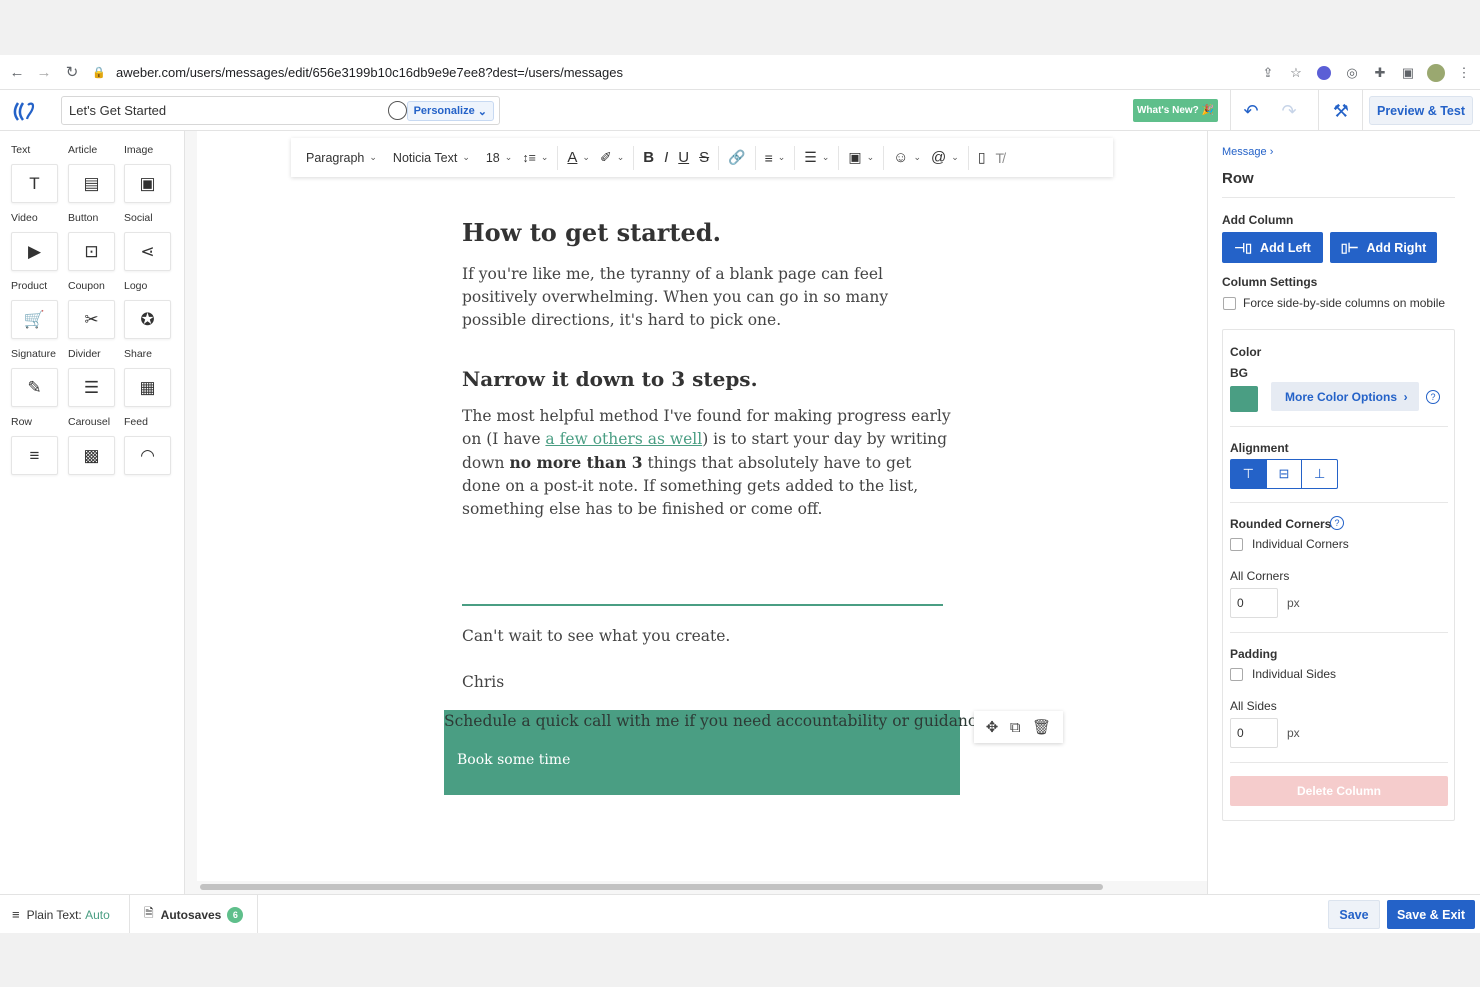 The height and width of the screenshot is (987, 1480). I want to click on personalize-button: Personalize ⌄, so click(450, 111).